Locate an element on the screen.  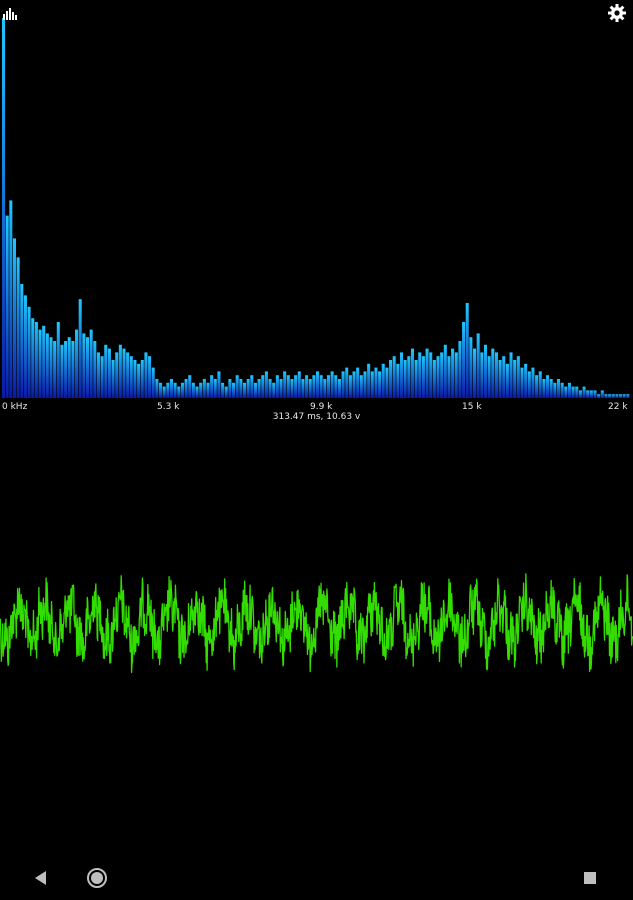
waveform-chart is located at coordinates (316, 623).